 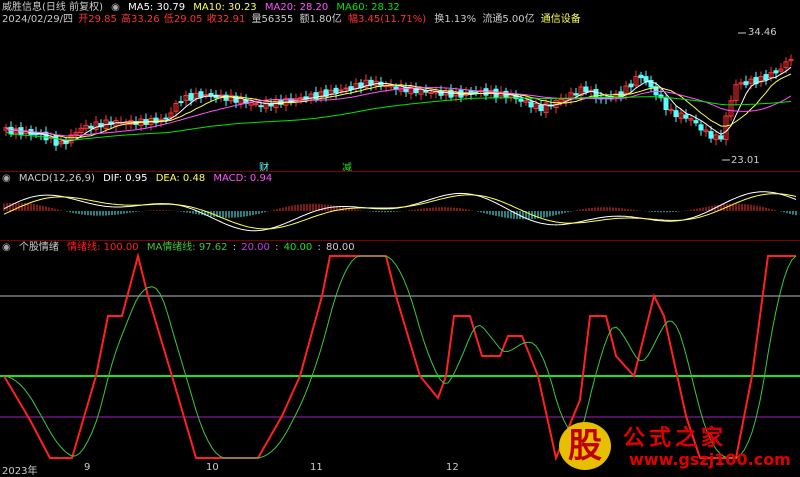 What do you see at coordinates (140, 19) in the screenshot?
I see `quote-high: 高33.26` at bounding box center [140, 19].